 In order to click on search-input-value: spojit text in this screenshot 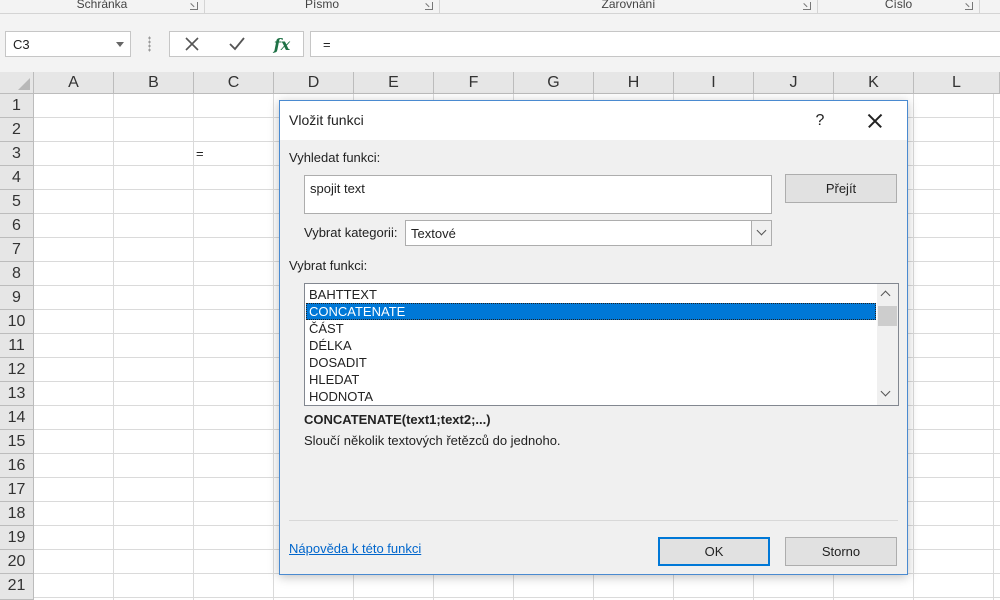, I will do `click(337, 188)`.